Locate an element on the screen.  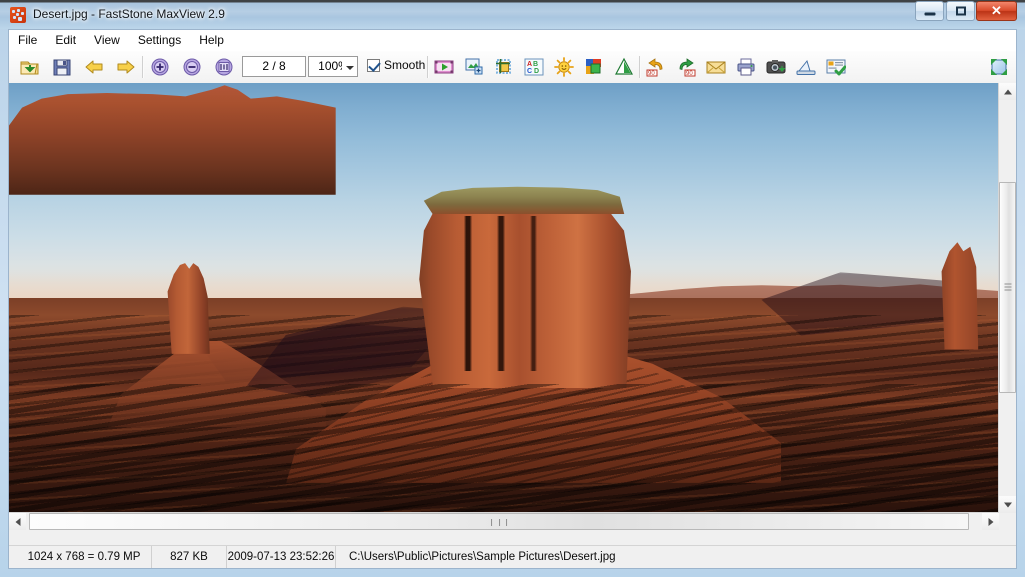
vertical-scroll-thumb is located at coordinates (1007, 287).